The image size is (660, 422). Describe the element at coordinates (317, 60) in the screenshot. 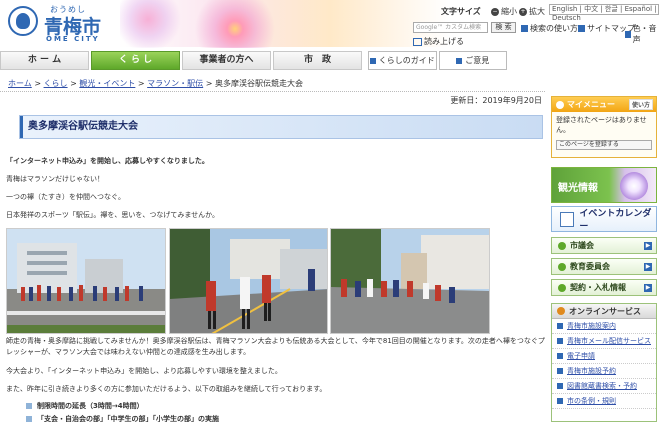

I see `nav-shisei: 市 政` at that location.